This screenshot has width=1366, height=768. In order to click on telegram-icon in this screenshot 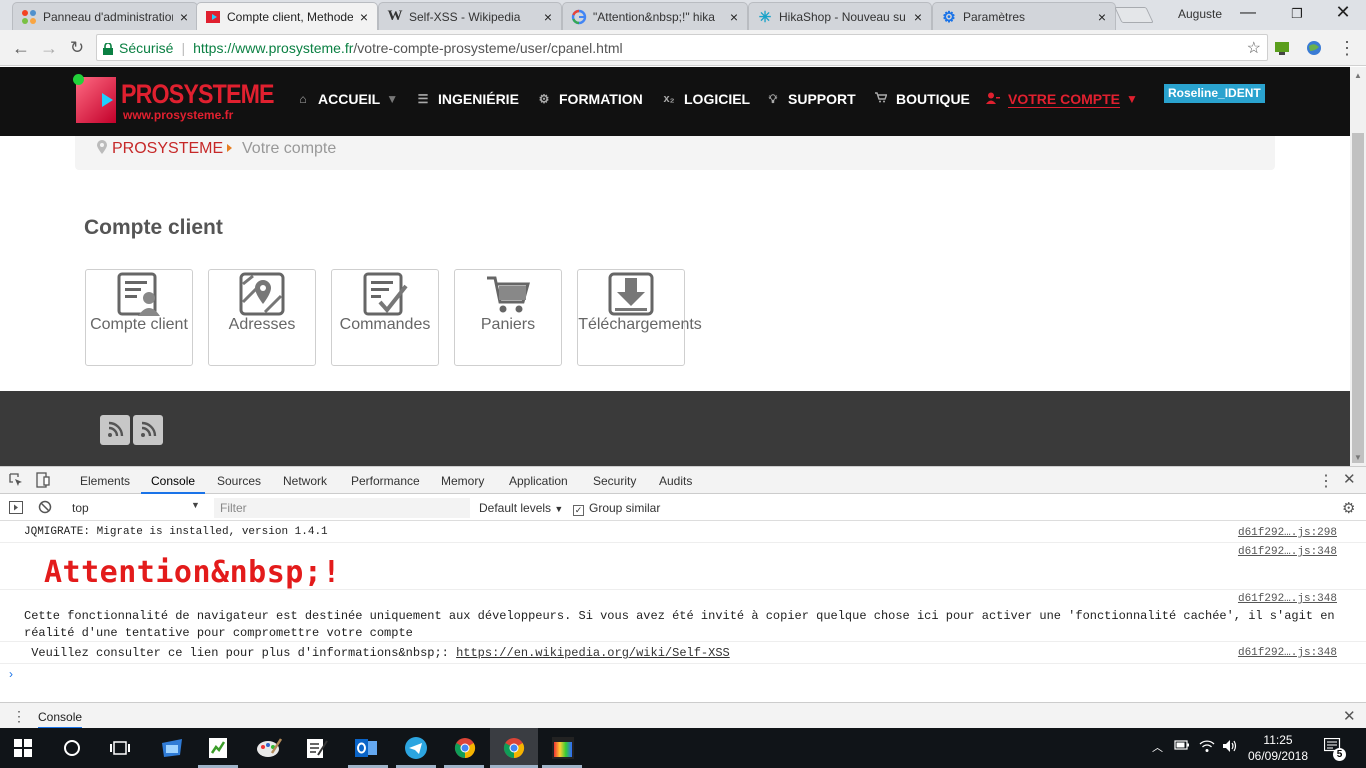, I will do `click(416, 748)`.